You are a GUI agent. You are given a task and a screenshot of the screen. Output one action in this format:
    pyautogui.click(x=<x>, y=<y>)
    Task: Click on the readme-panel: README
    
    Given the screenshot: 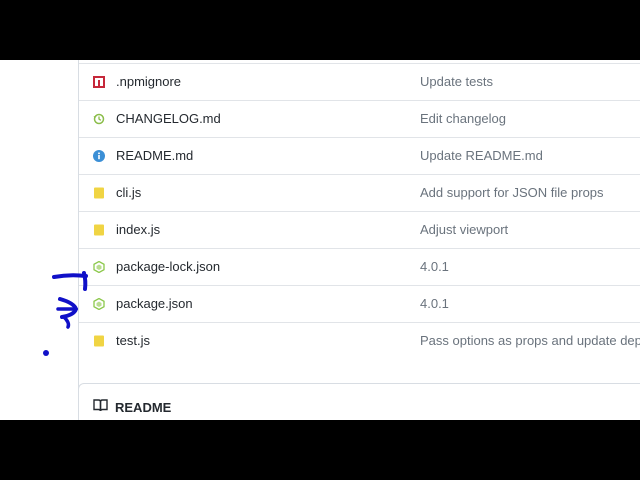 What is the action you would take?
    pyautogui.click(x=359, y=401)
    